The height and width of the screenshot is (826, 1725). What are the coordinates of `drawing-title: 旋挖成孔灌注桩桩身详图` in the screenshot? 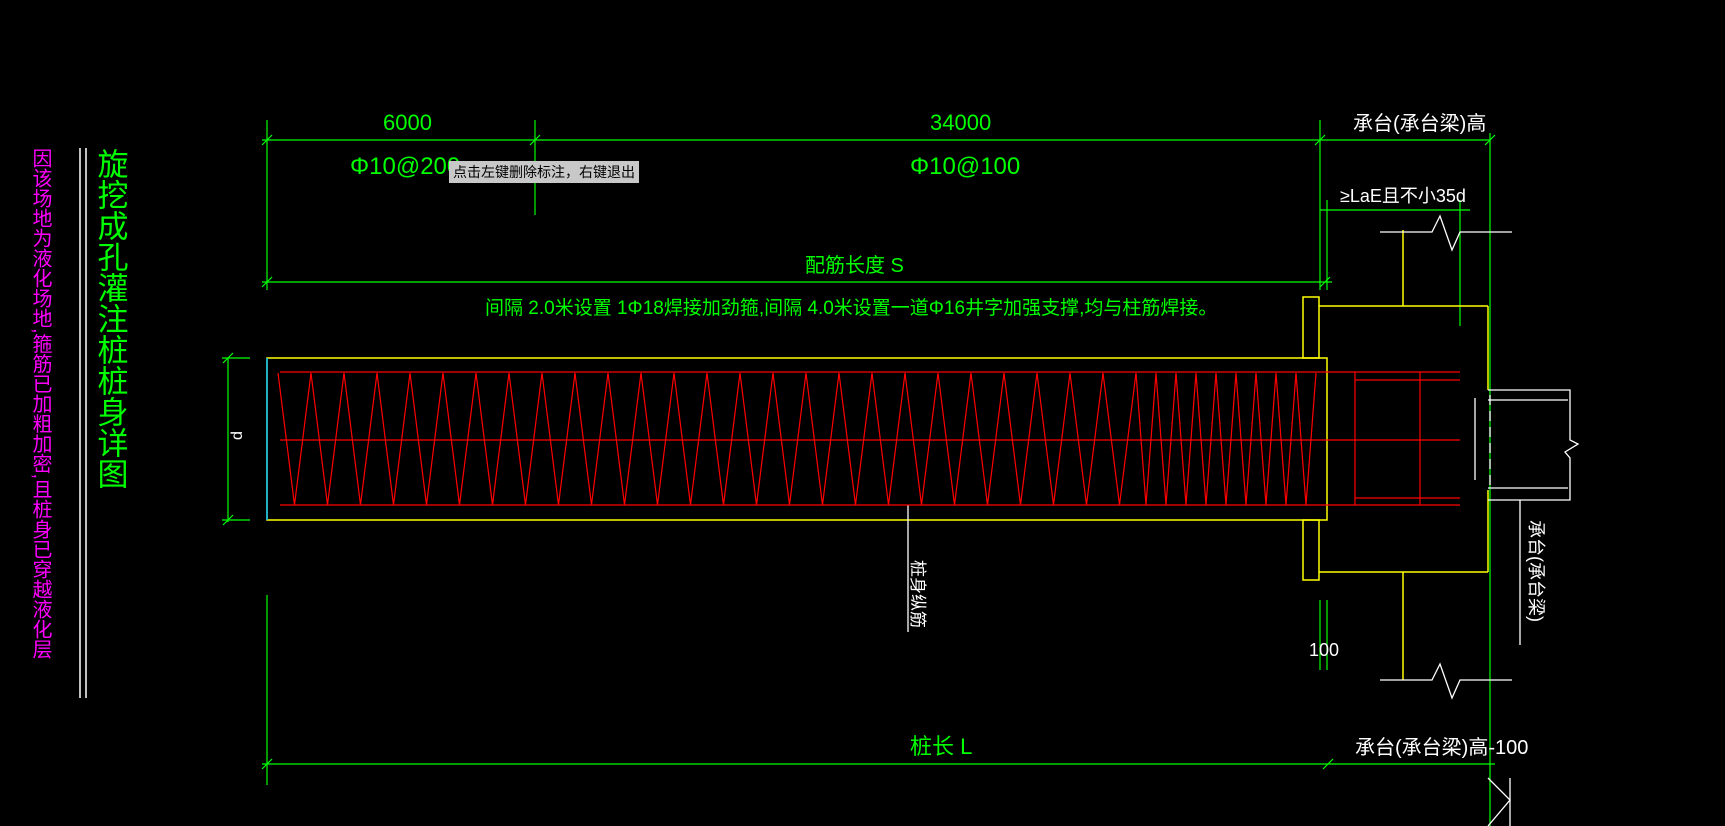 It's located at (111, 318).